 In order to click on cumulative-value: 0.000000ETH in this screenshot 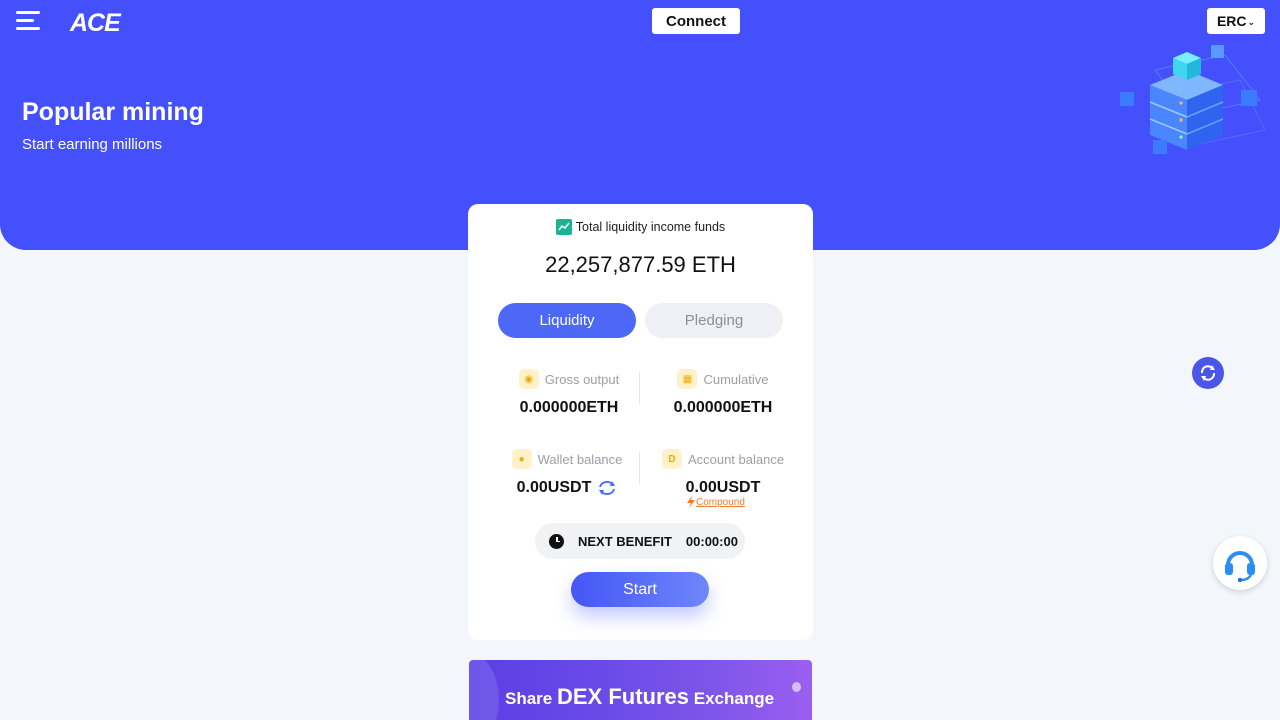, I will do `click(723, 407)`.